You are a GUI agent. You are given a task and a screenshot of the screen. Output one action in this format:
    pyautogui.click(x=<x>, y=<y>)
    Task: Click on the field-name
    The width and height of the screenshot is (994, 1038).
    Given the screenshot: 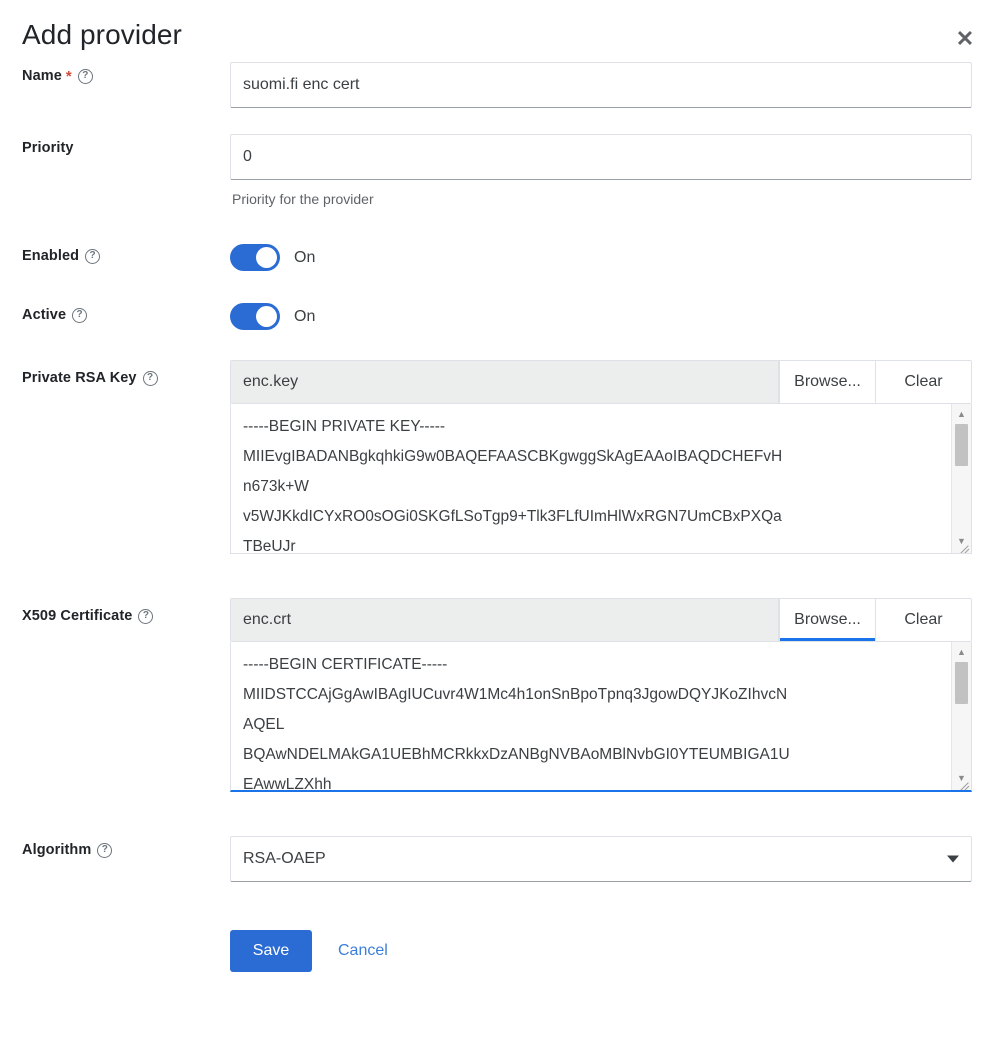 What is the action you would take?
    pyautogui.click(x=601, y=85)
    